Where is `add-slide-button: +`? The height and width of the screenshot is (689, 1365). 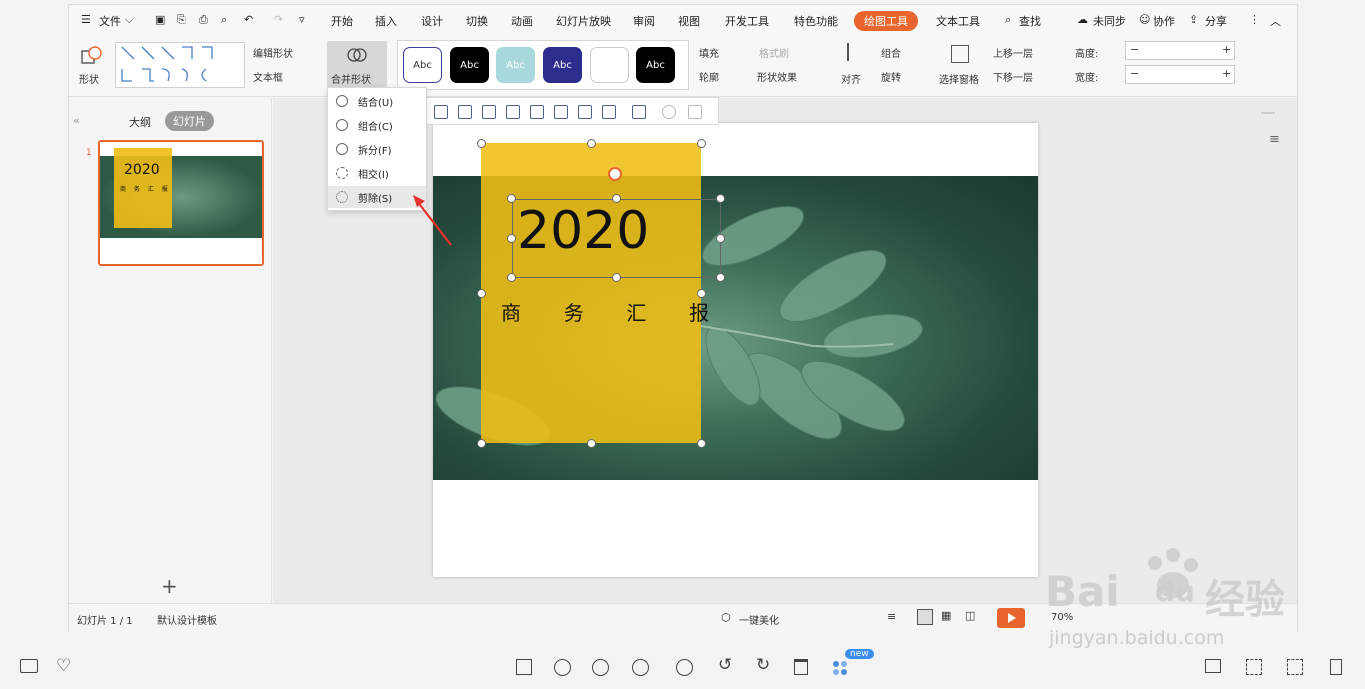
add-slide-button: + is located at coordinates (169, 586).